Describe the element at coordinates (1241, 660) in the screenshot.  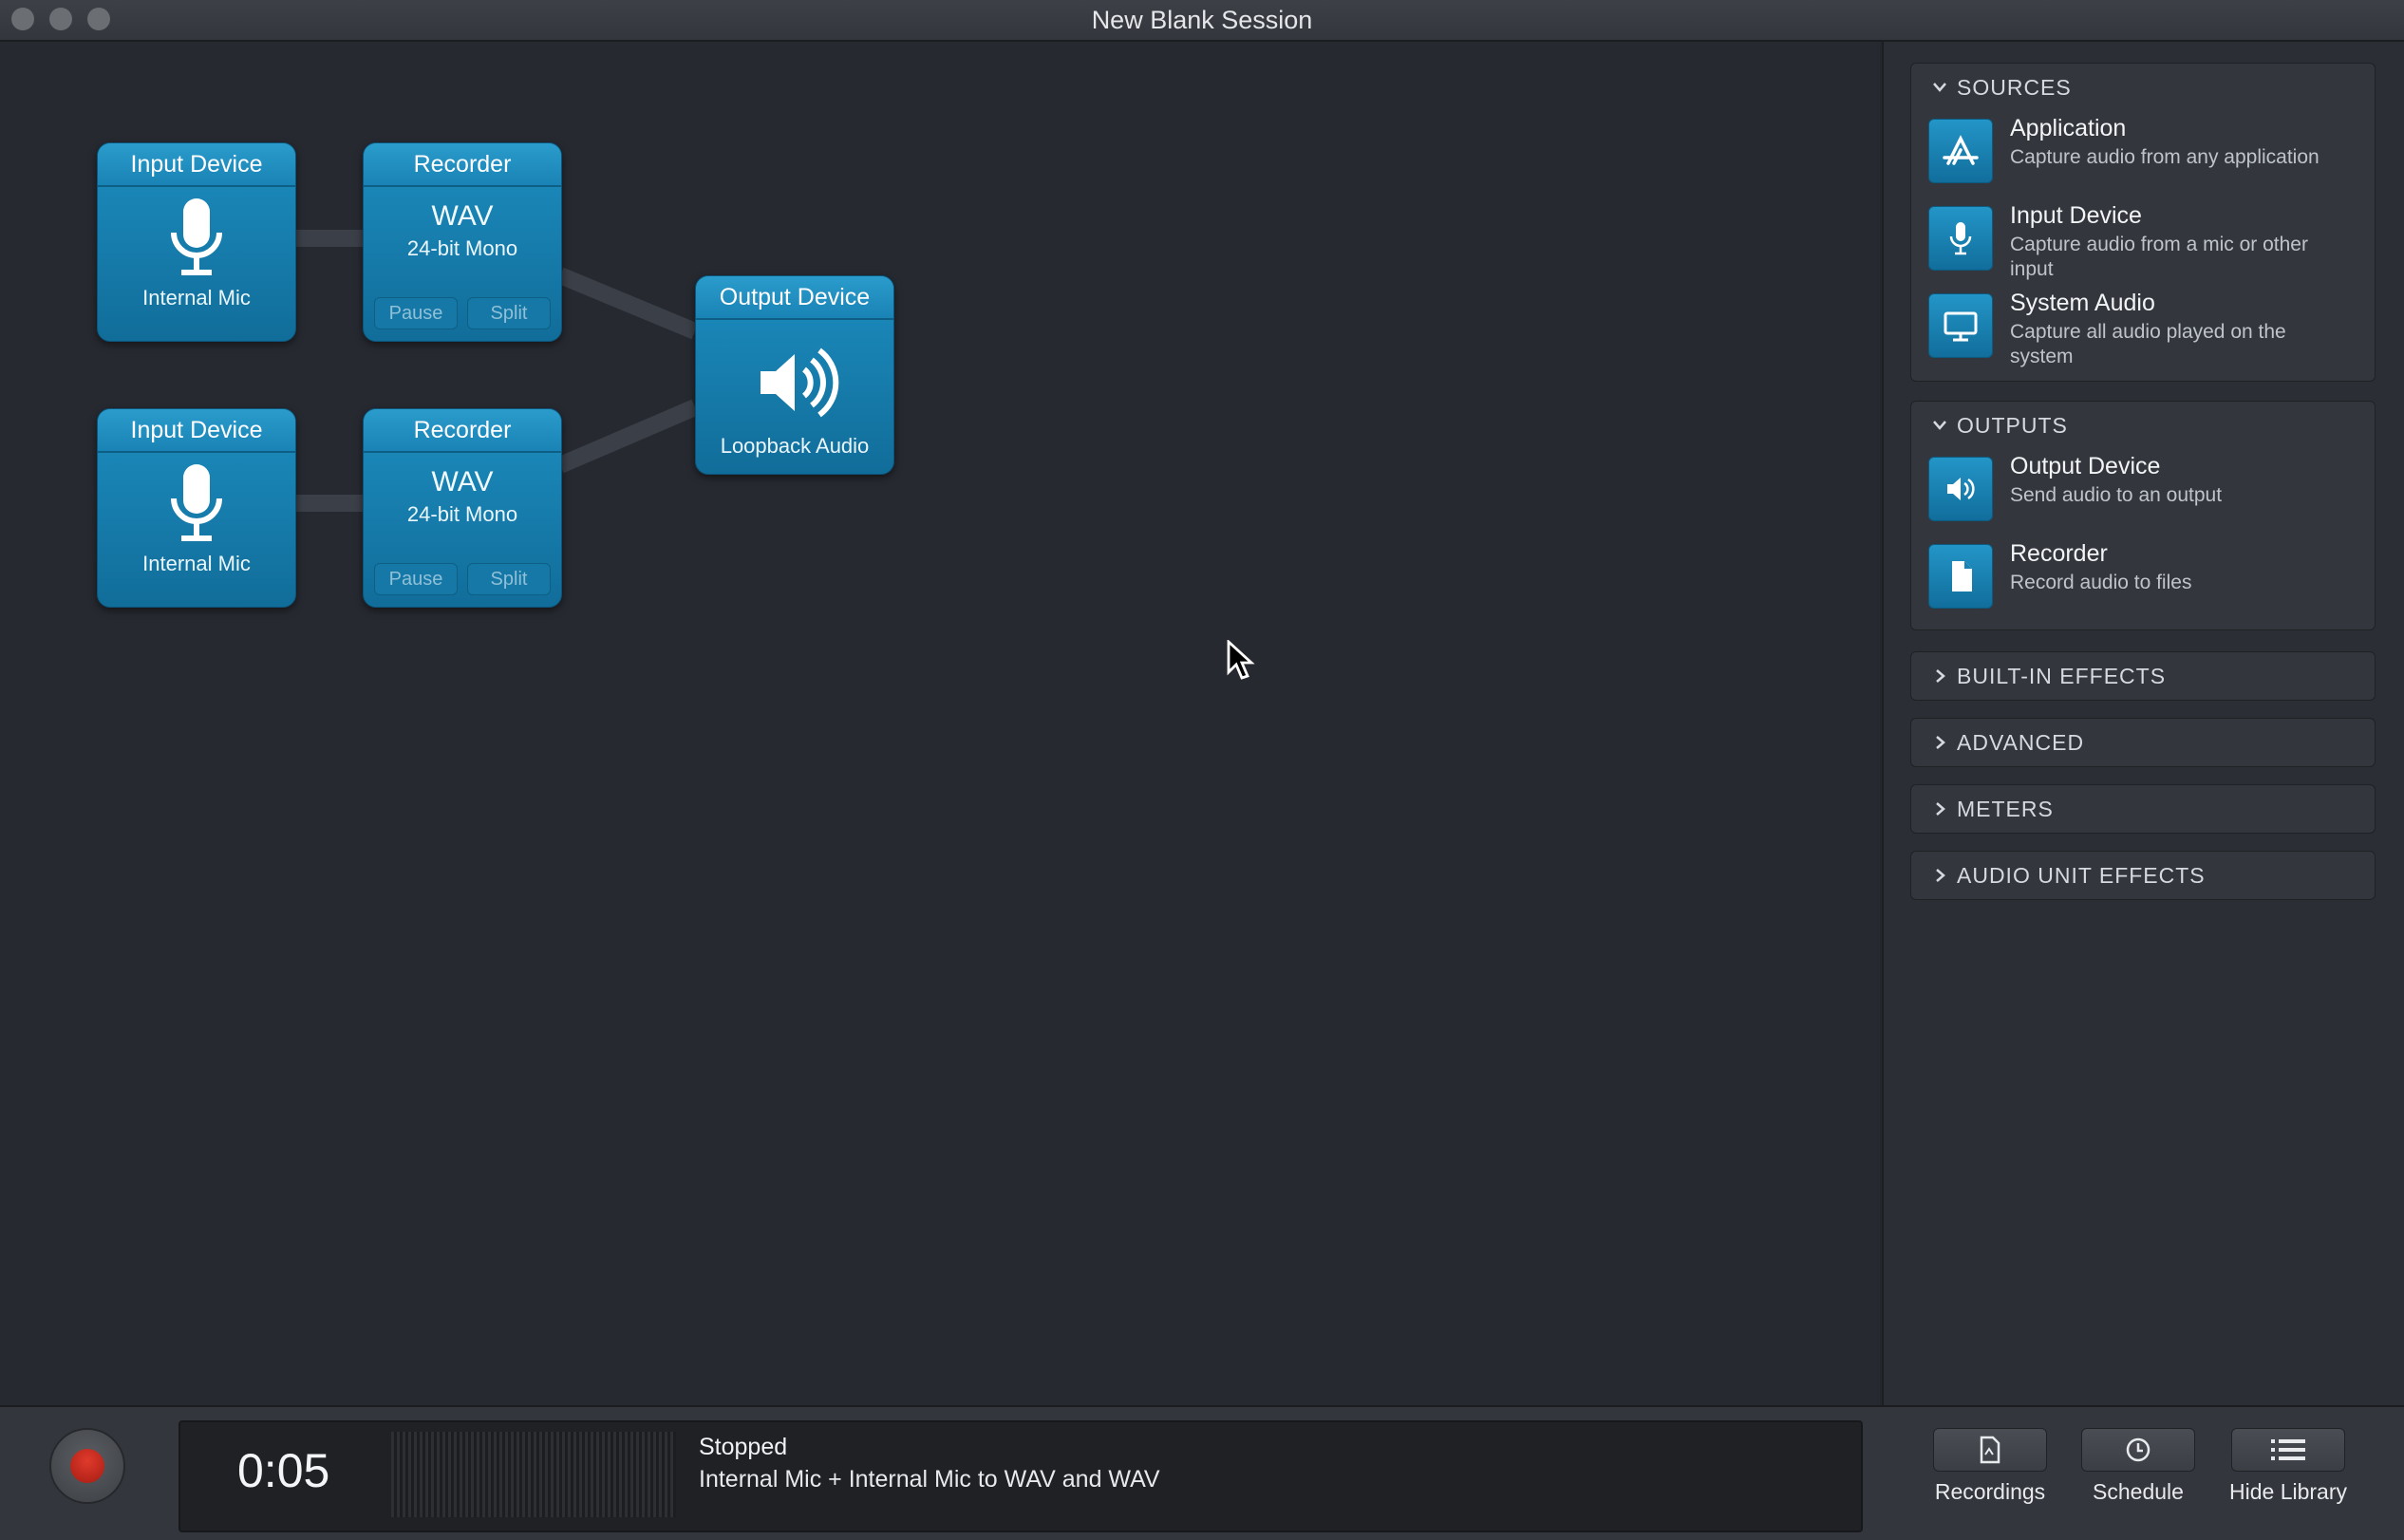
I see `cursor-icon` at that location.